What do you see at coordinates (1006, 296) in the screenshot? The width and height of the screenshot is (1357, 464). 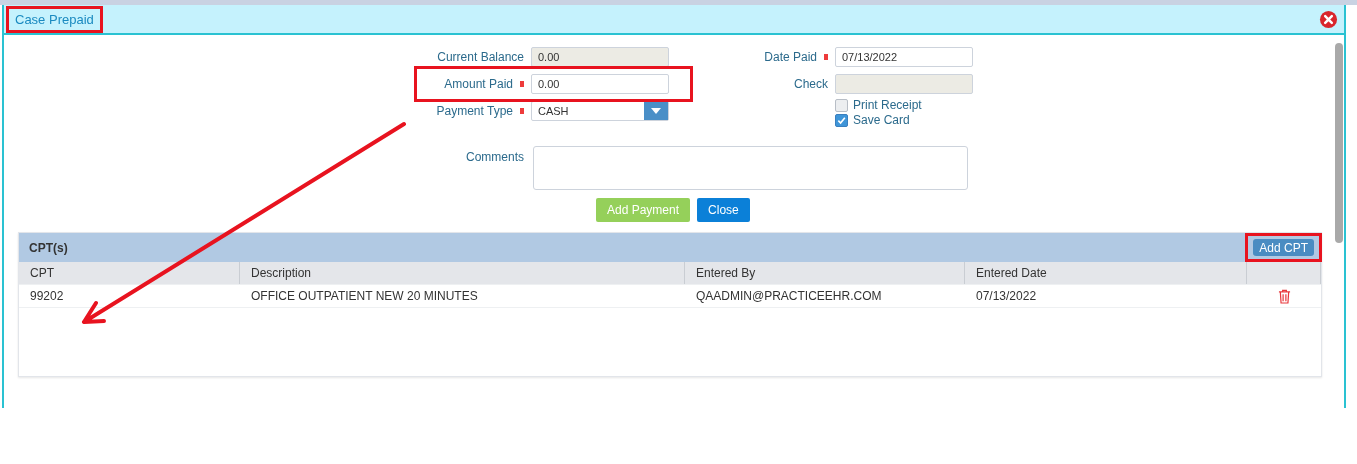 I see `table-cell: 07/13/2022` at bounding box center [1006, 296].